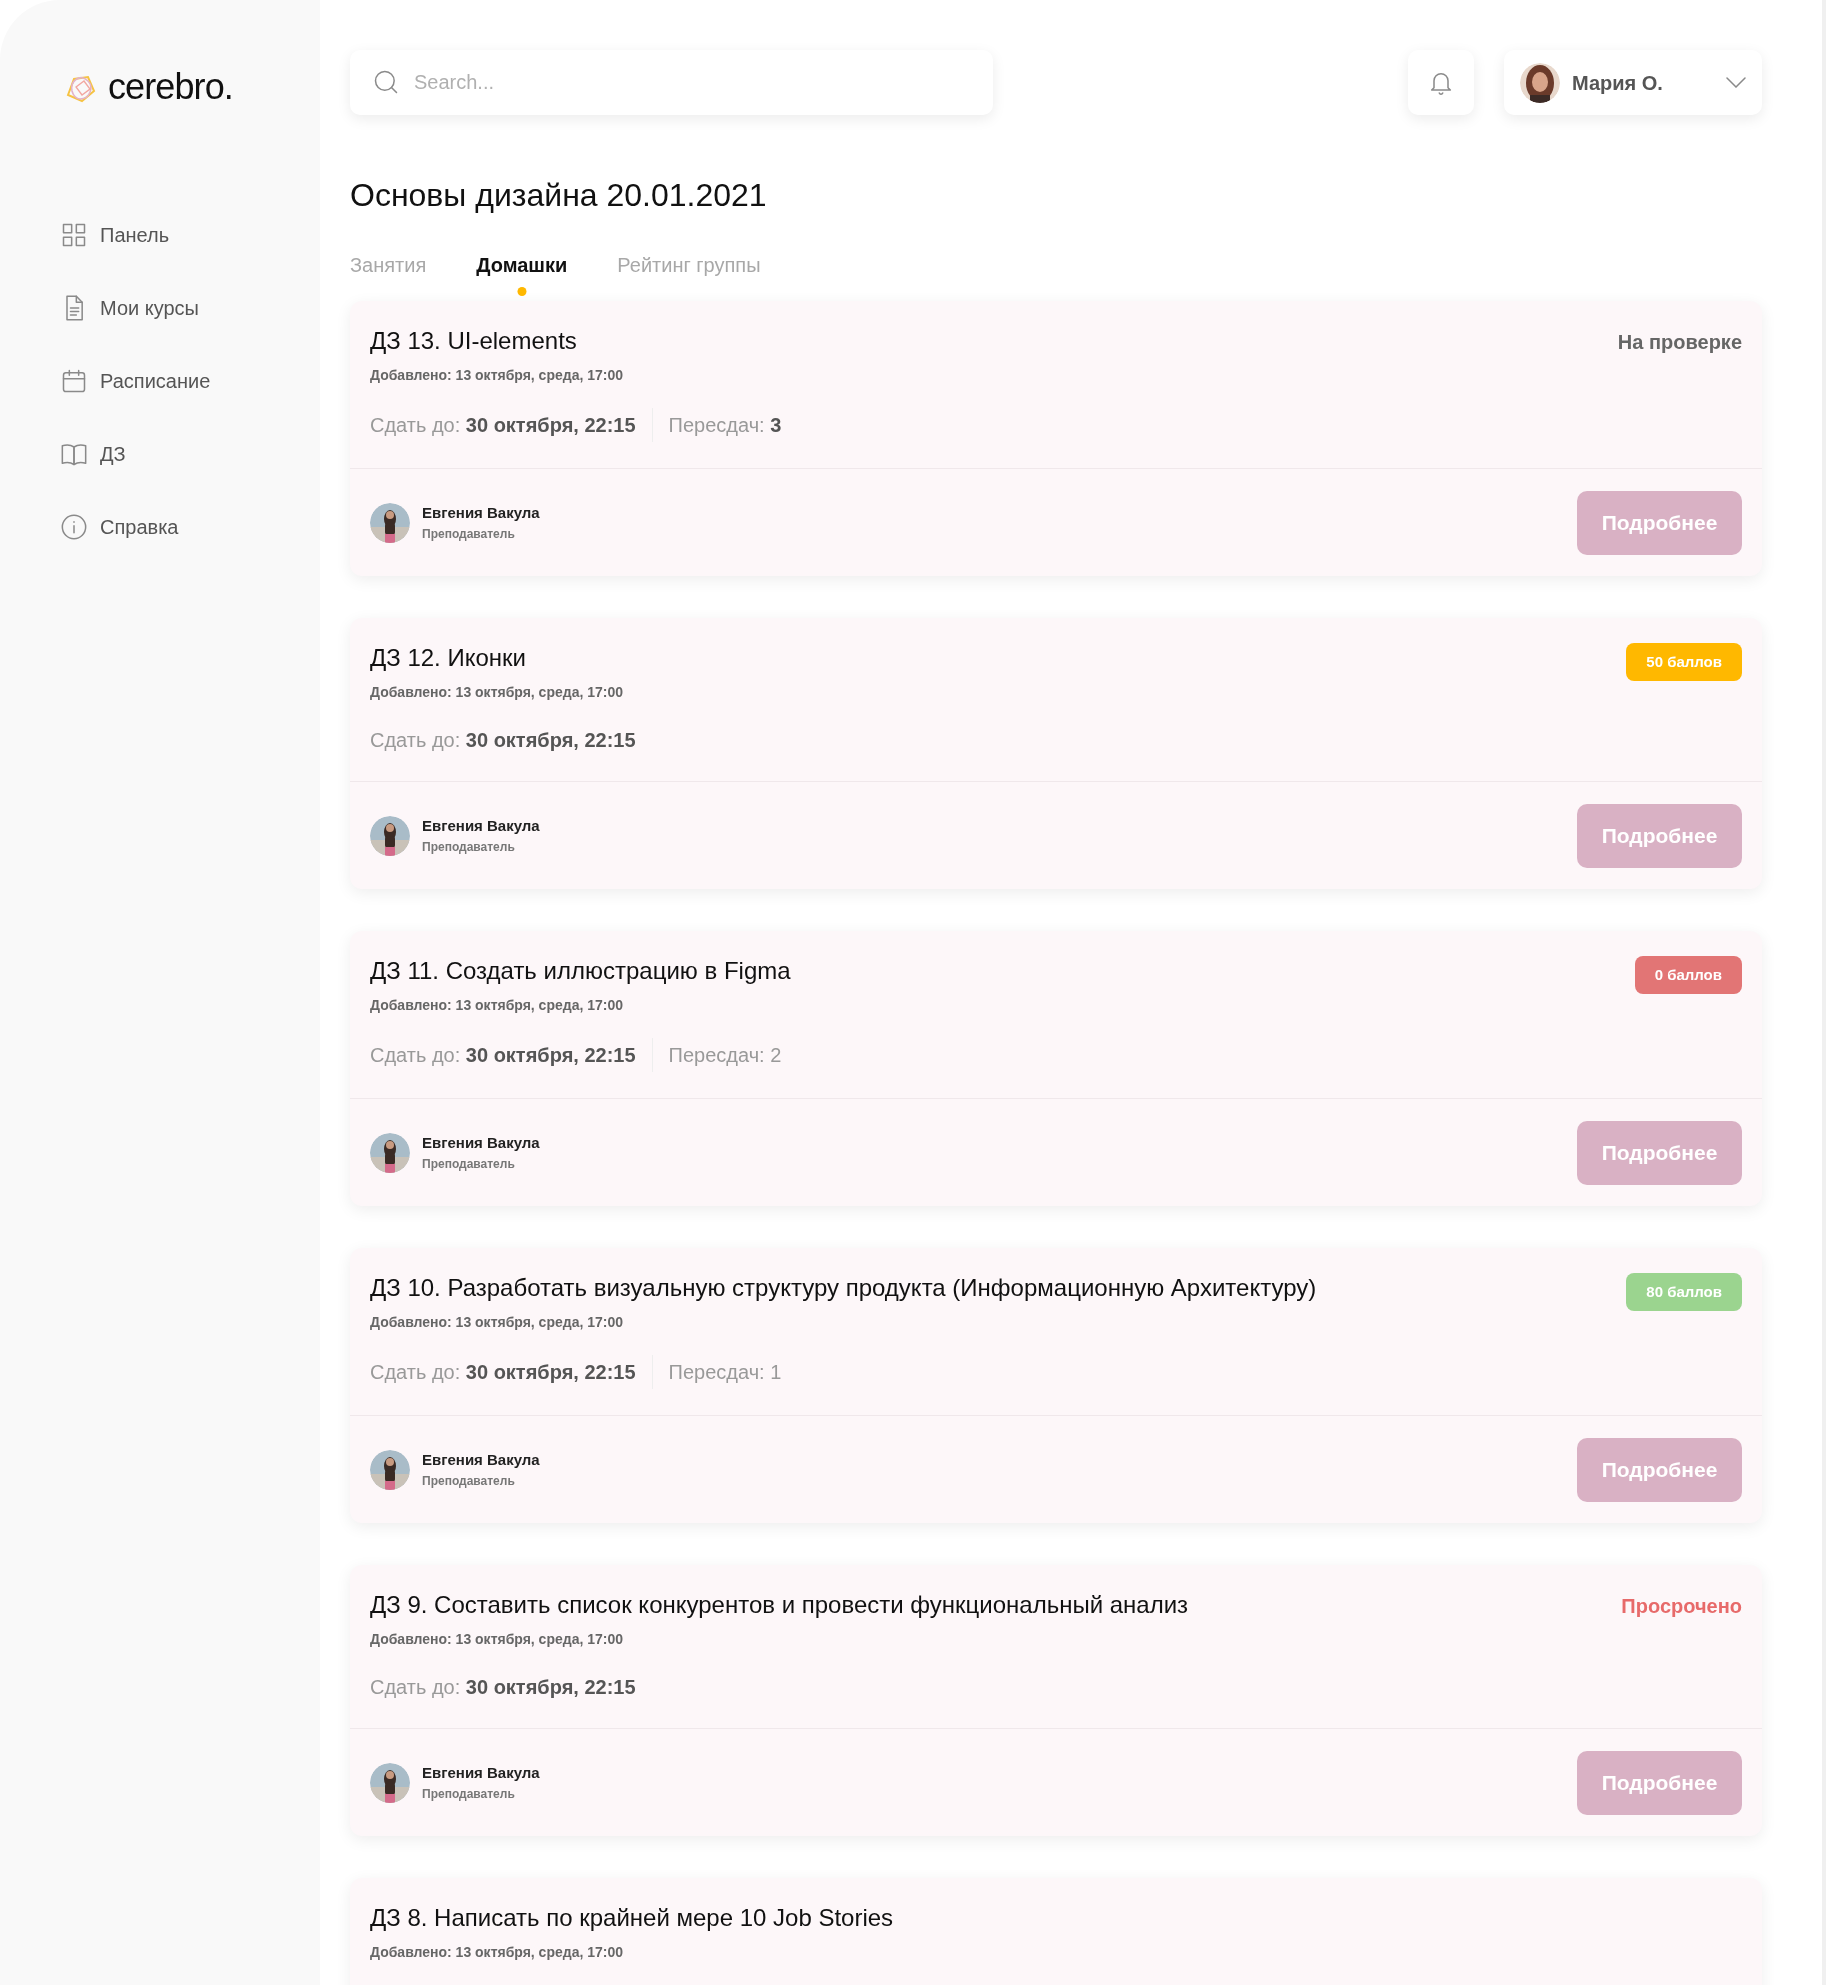 The height and width of the screenshot is (1985, 1826). Describe the element at coordinates (559, 195) in the screenshot. I see `page-title: Основы дизайна 20.01.2021` at that location.